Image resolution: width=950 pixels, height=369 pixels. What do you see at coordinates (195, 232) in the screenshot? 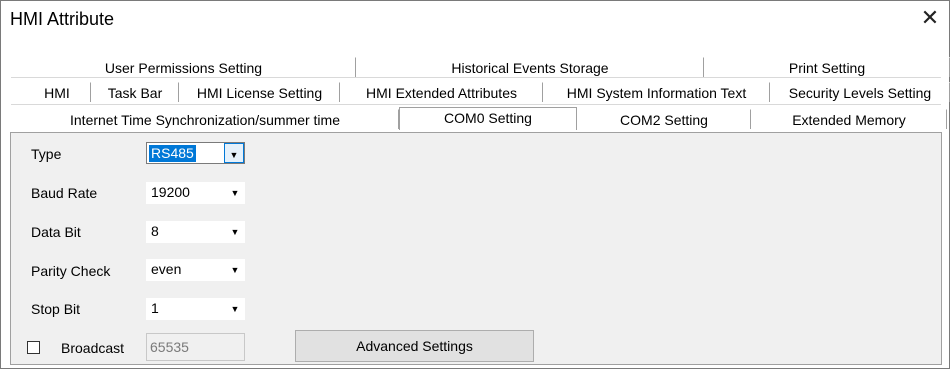
I see `data-bit-select: 8 ▼` at bounding box center [195, 232].